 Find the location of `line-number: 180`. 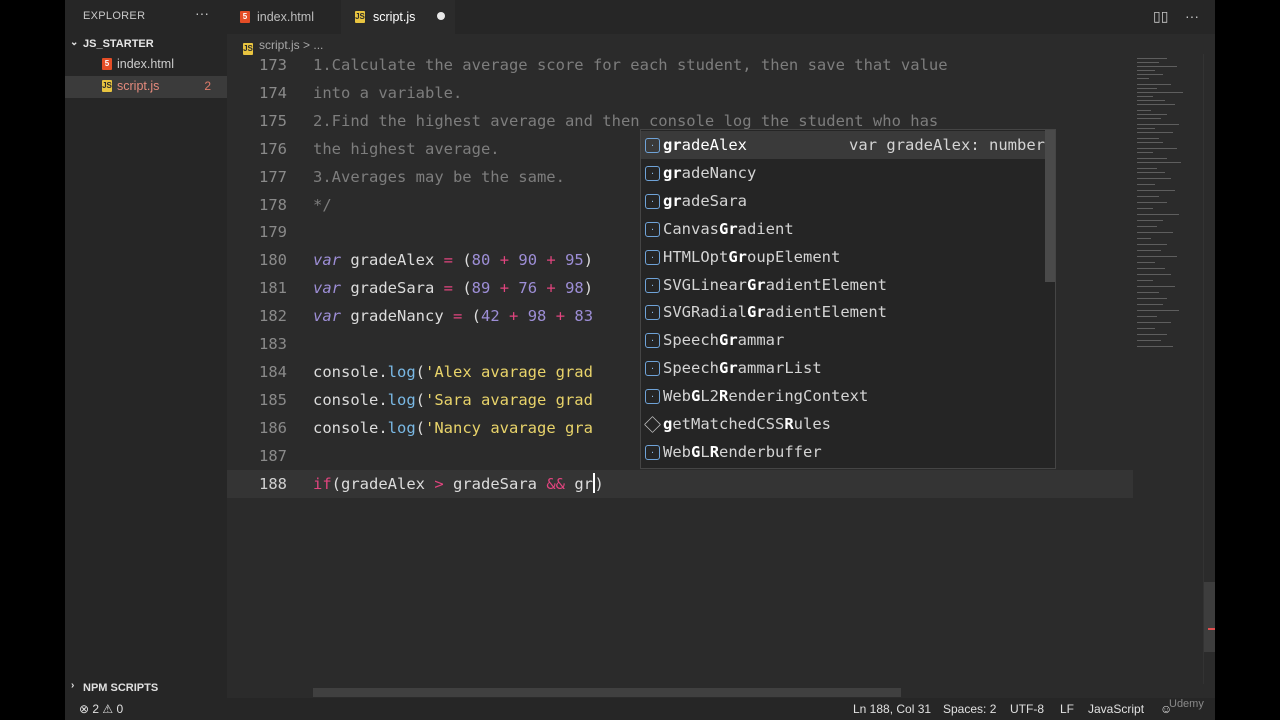

line-number: 180 is located at coordinates (273, 260).